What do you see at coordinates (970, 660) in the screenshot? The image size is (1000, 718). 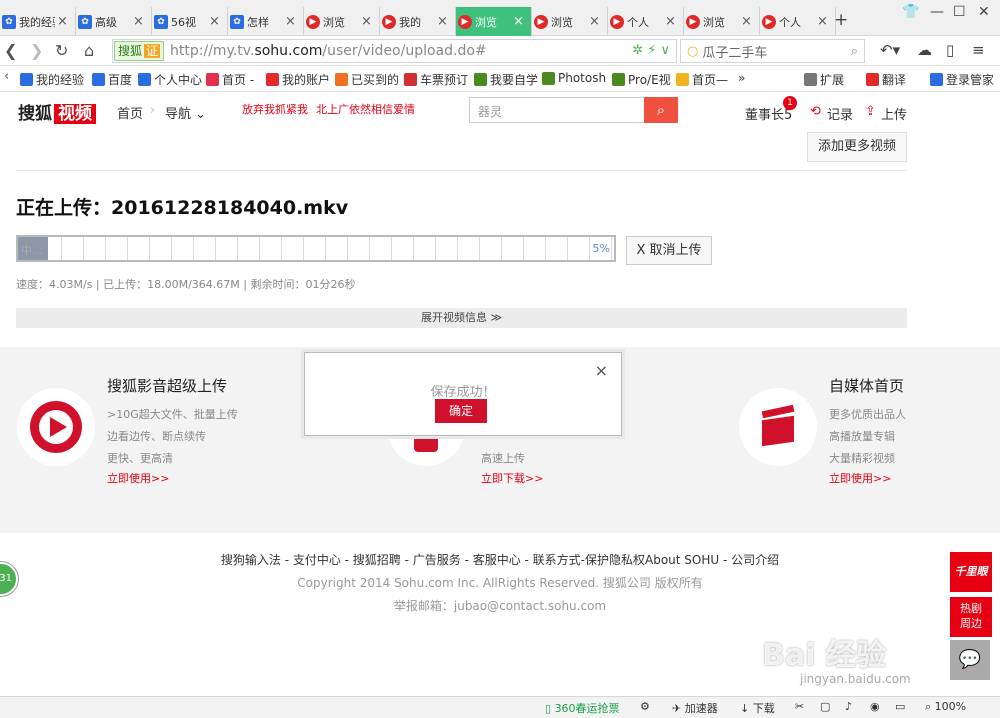 I see `chat-icon: 💬` at bounding box center [970, 660].